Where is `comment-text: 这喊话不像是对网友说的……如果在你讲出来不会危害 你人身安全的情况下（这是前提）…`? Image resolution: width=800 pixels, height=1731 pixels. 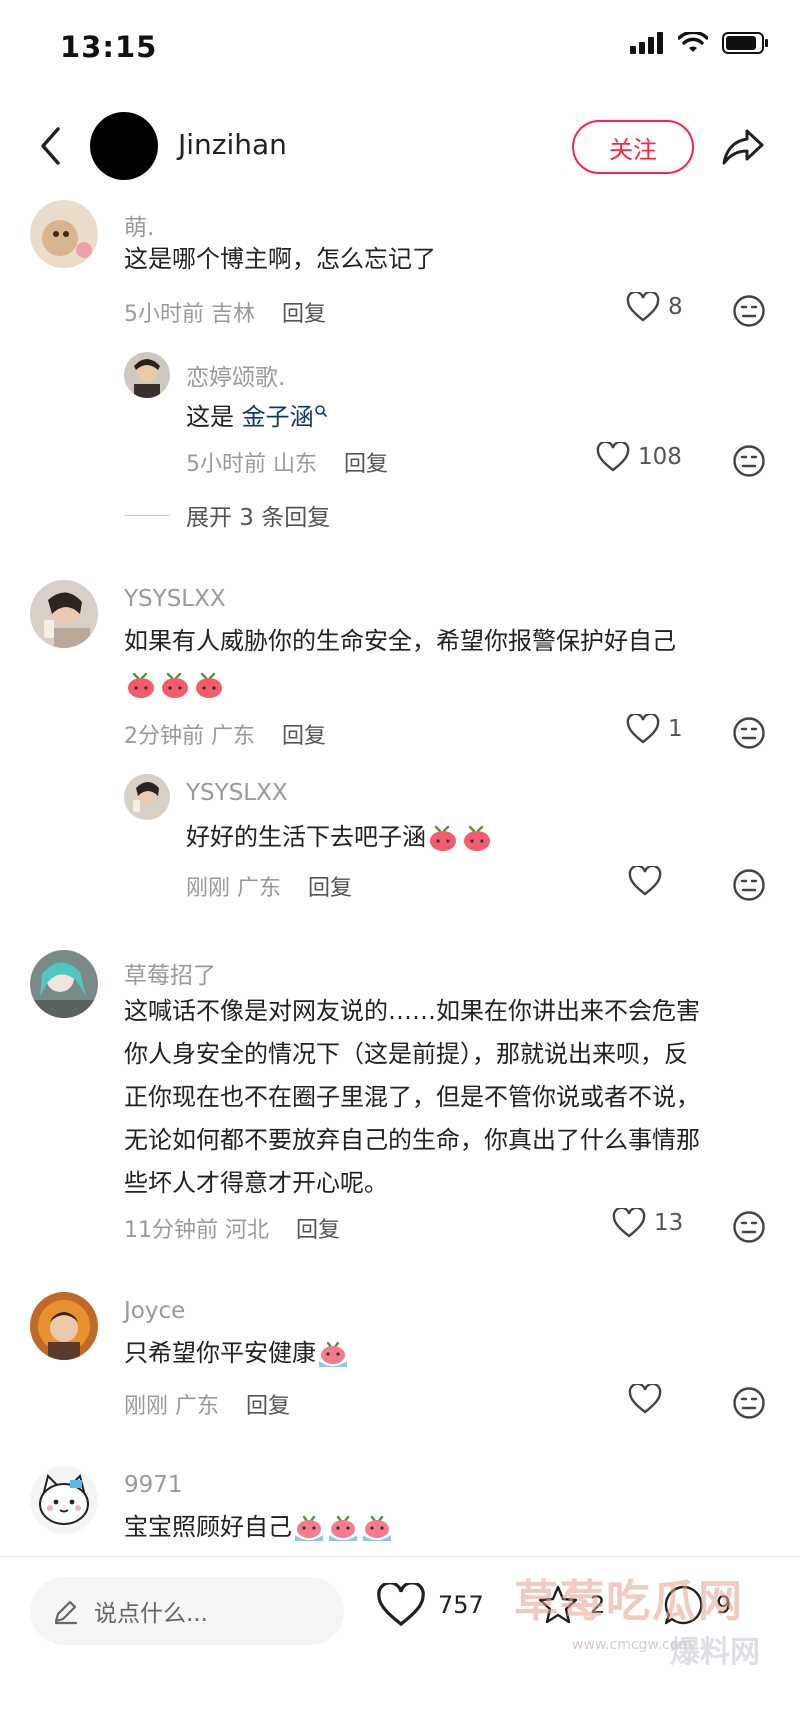
comment-text: 这喊话不像是对网友说的……如果在你讲出来不会危害 你人身安全的情况下（这是前提）… is located at coordinates (454, 1097).